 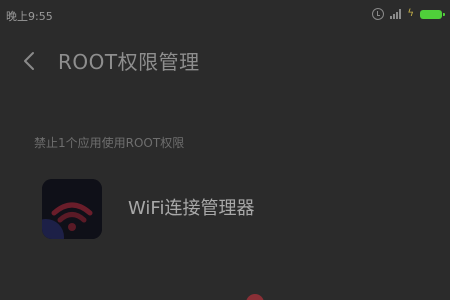 I want to click on status-icons: ϟ, so click(x=408, y=14).